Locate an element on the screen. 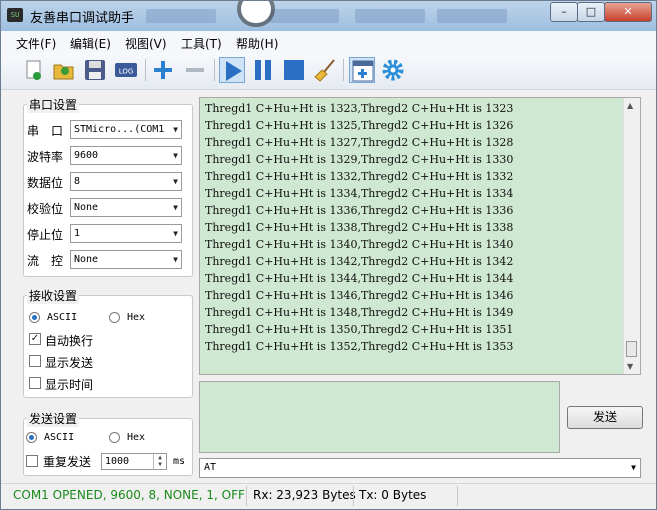 The height and width of the screenshot is (510, 657). tx-ascii-label: ASCII is located at coordinates (59, 437).